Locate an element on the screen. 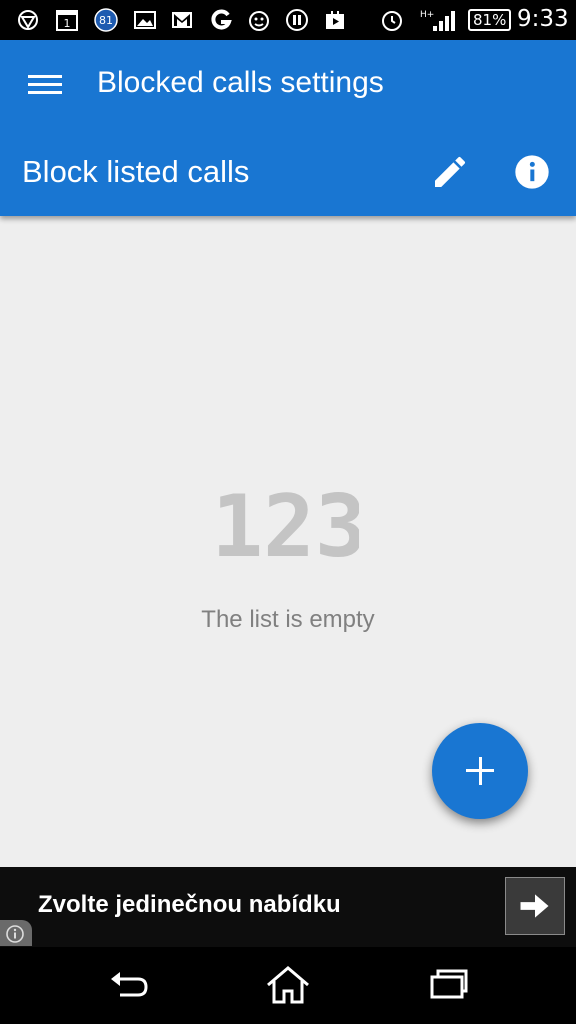  calendar-day: 1 is located at coordinates (67, 23).